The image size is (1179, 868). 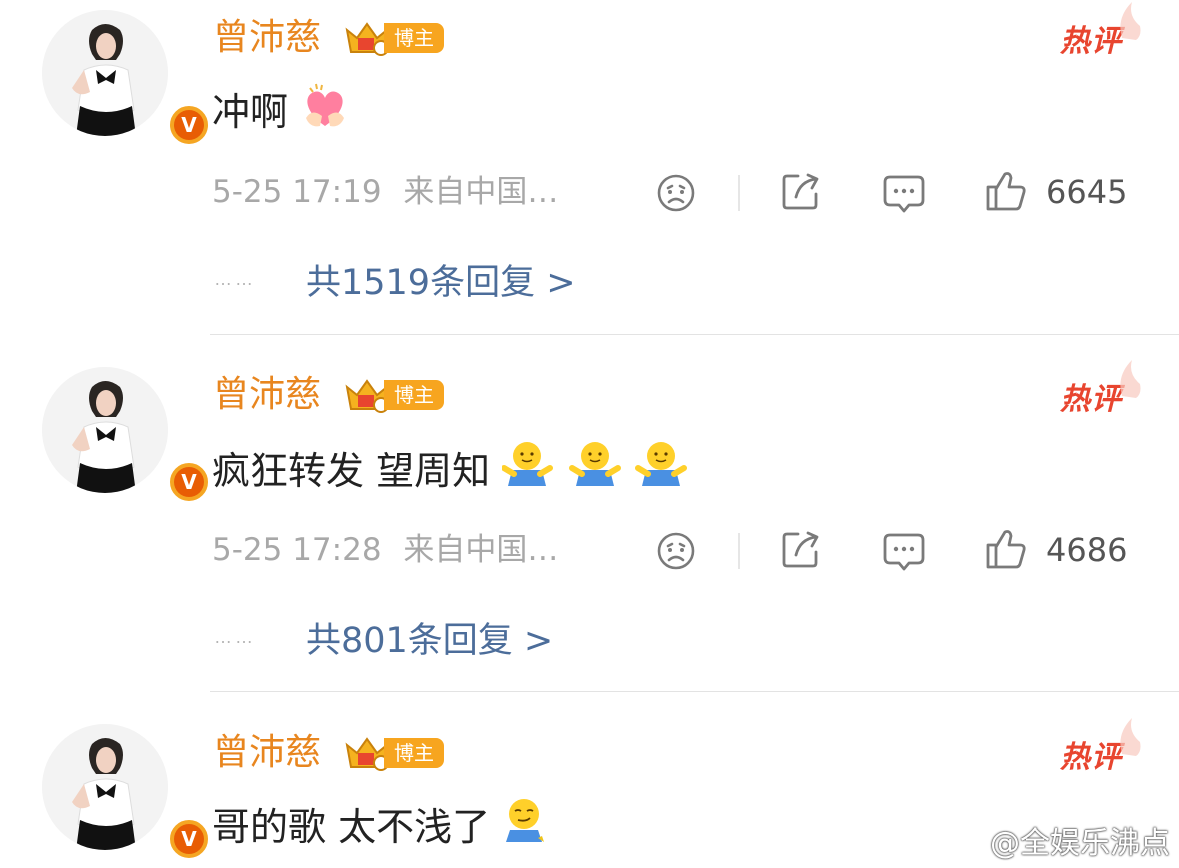 I want to click on smirk-emoji, so click(x=525, y=826).